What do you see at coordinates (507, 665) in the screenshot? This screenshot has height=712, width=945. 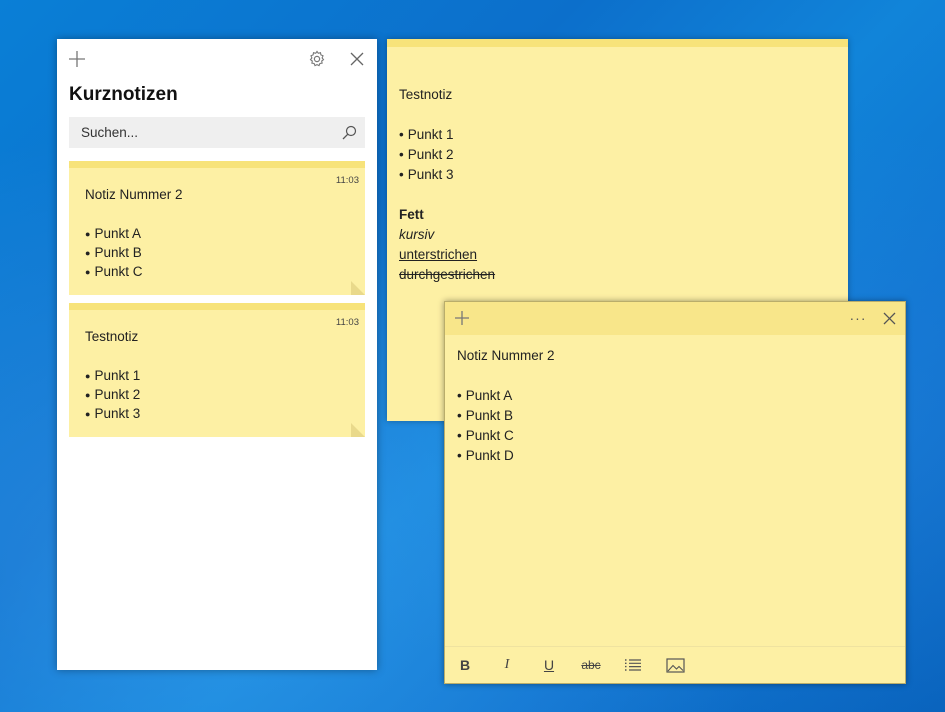 I see `italic-button: I` at bounding box center [507, 665].